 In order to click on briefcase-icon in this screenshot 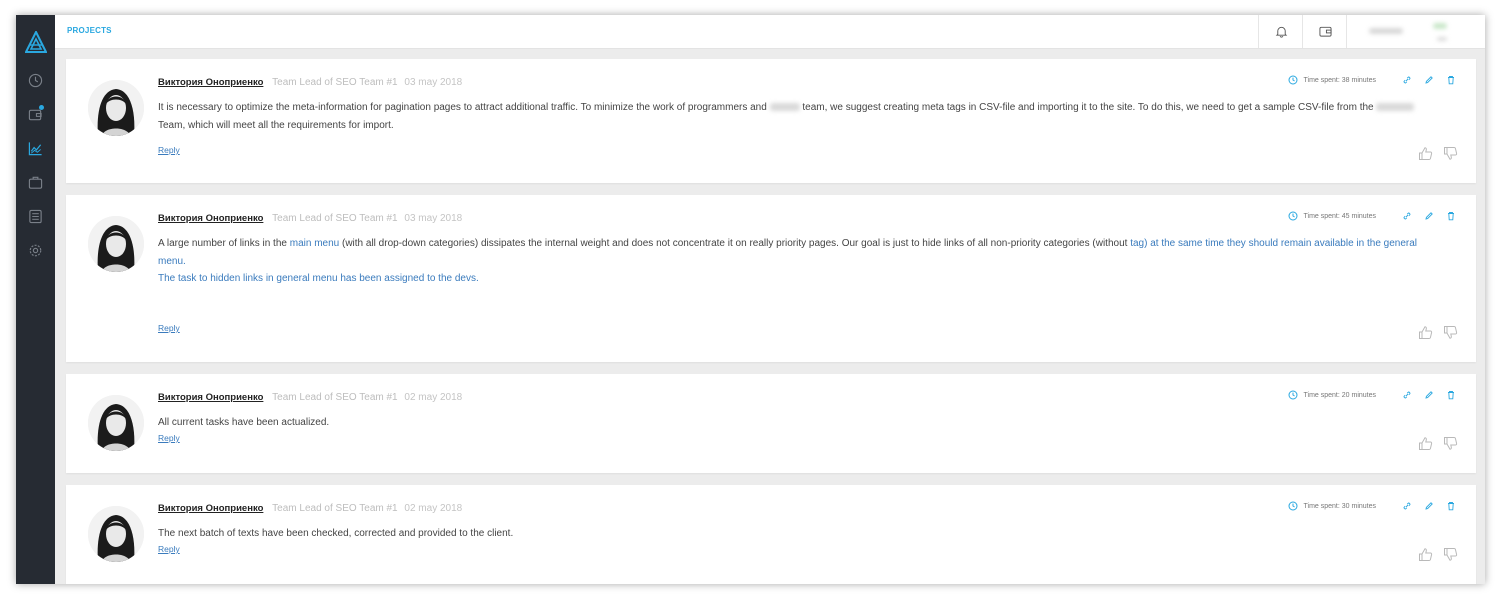, I will do `click(35, 182)`.